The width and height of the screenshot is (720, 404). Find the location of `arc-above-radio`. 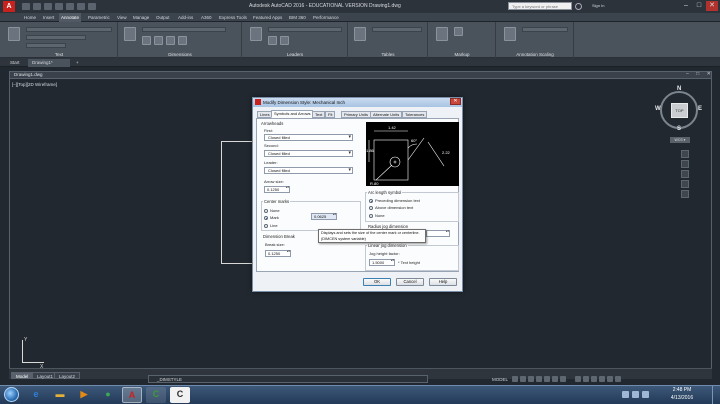

arc-above-radio is located at coordinates (371, 208).